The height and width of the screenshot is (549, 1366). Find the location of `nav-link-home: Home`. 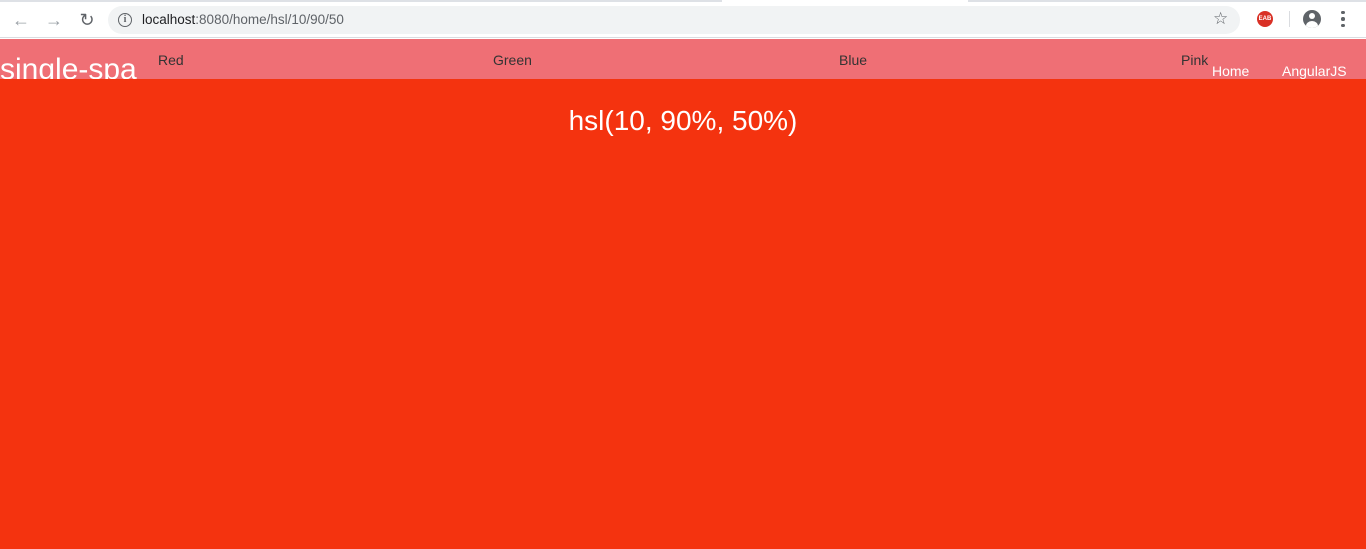

nav-link-home: Home is located at coordinates (1230, 71).